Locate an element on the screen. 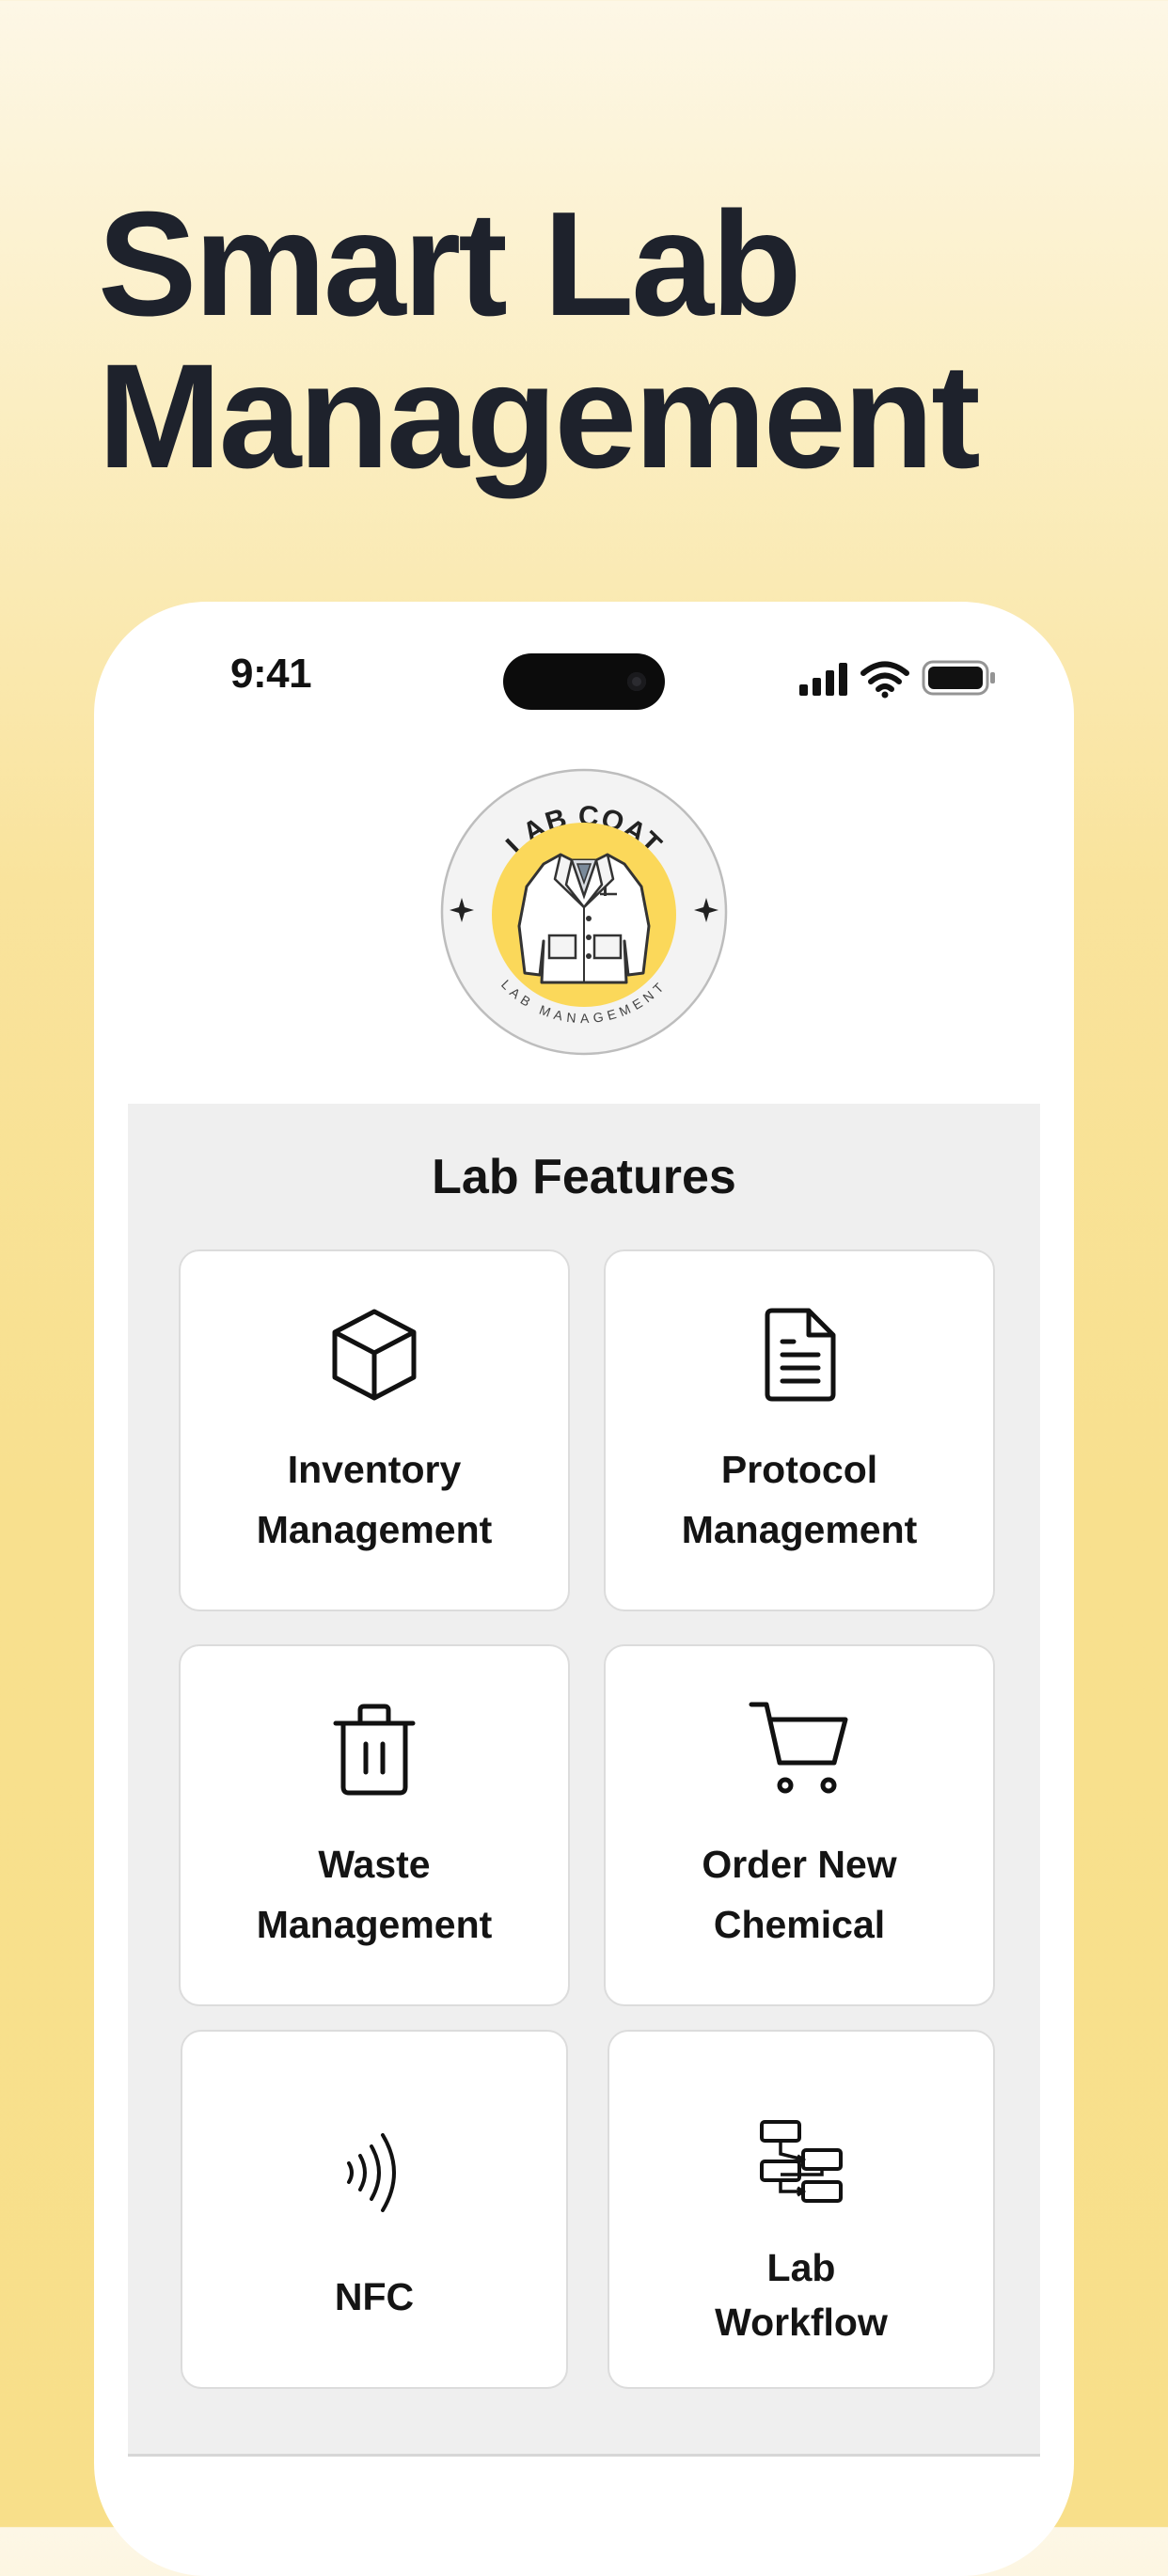 This screenshot has width=1168, height=2576. wifi-icon is located at coordinates (884, 676).